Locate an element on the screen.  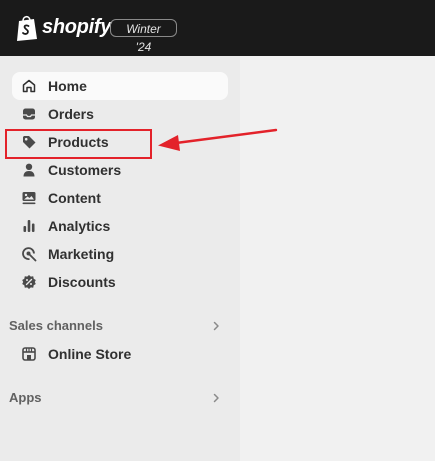
sidebar-item-customers: Customers is located at coordinates (120, 170).